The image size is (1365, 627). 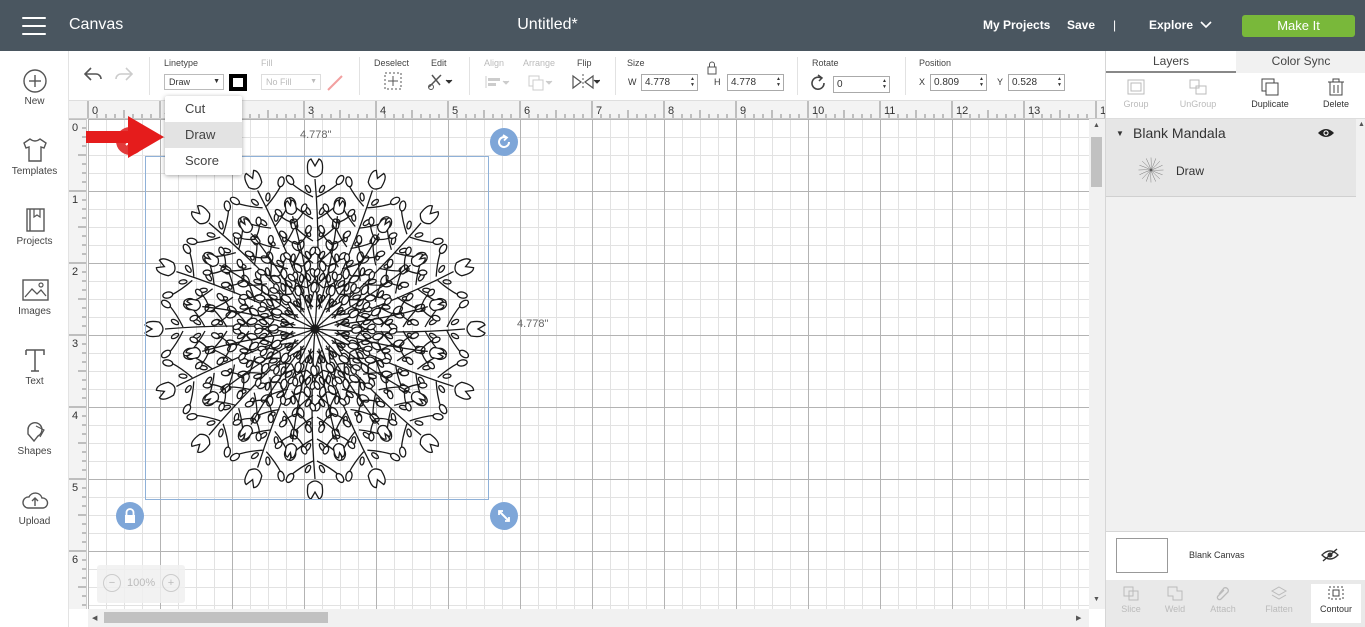 I want to click on panel-scrollbar: ▲ ▼, so click(x=1360, y=350).